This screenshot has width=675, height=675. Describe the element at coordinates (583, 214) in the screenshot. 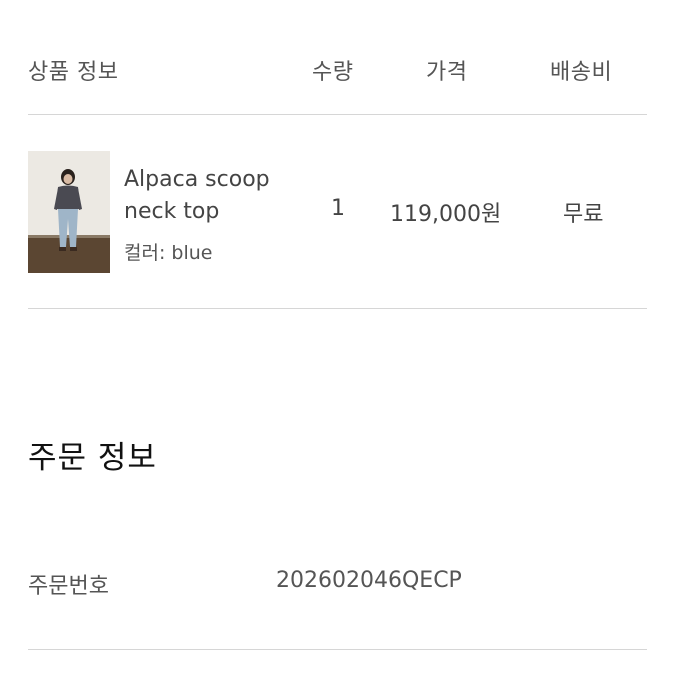

I see `product-shipping-fee: 무료` at that location.